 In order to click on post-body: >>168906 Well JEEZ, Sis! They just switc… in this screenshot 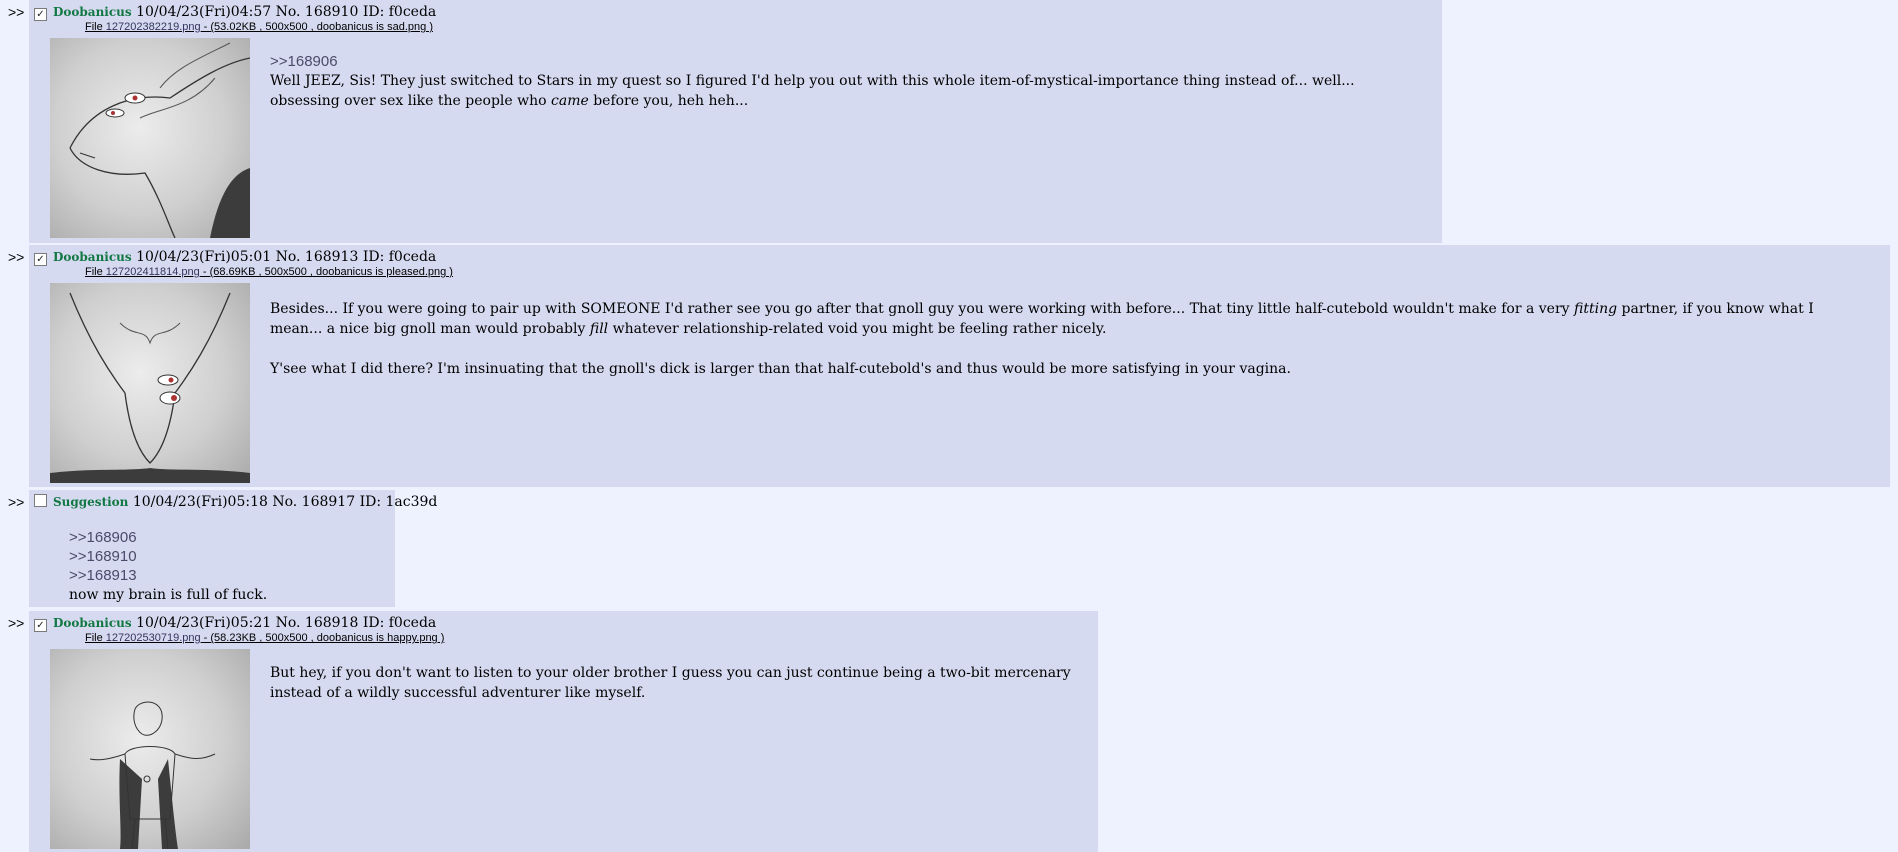, I will do `click(845, 81)`.